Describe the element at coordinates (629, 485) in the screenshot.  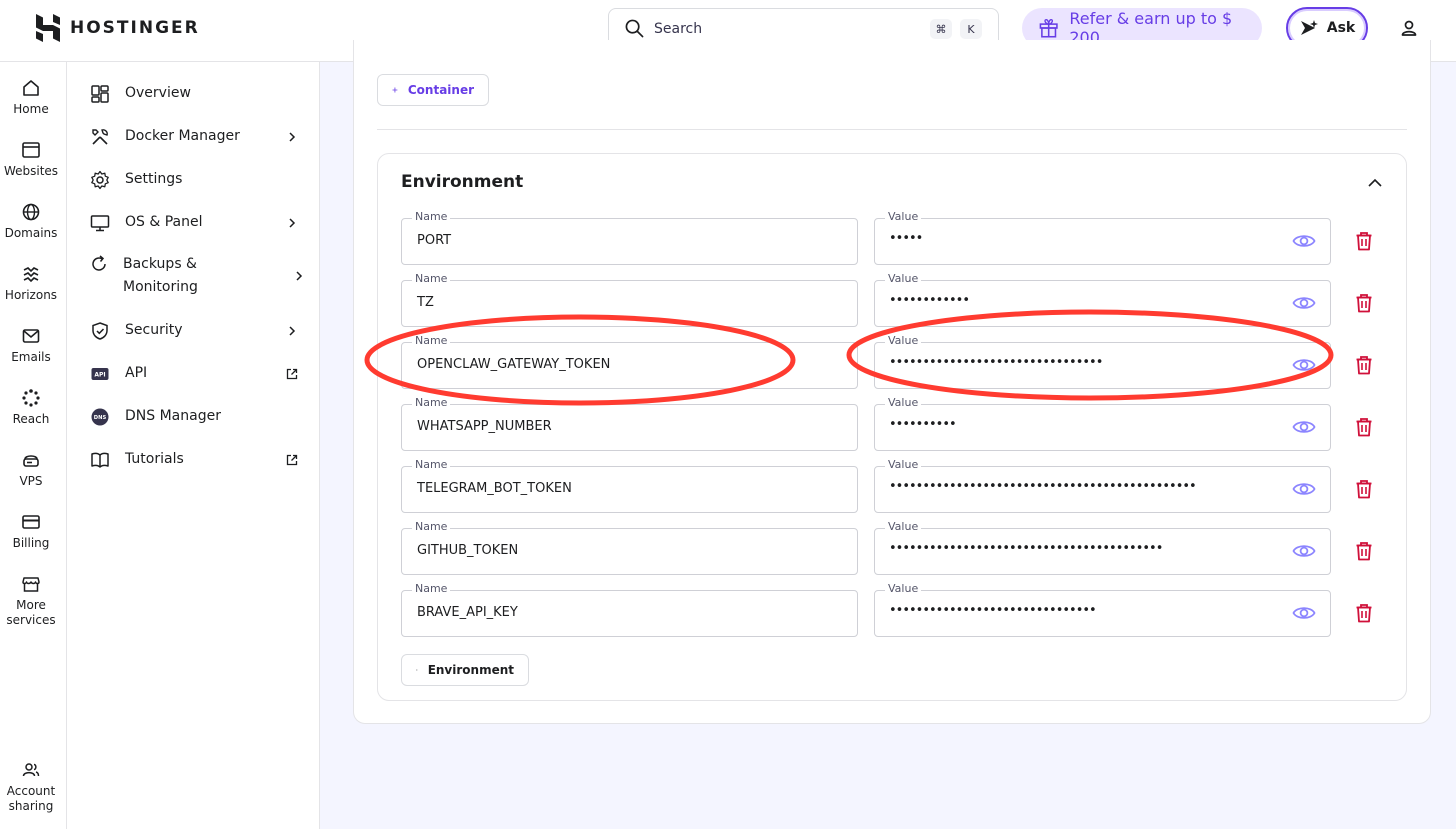
I see `env-name-field: Name TELEGRAM_BOT_TOKEN` at that location.